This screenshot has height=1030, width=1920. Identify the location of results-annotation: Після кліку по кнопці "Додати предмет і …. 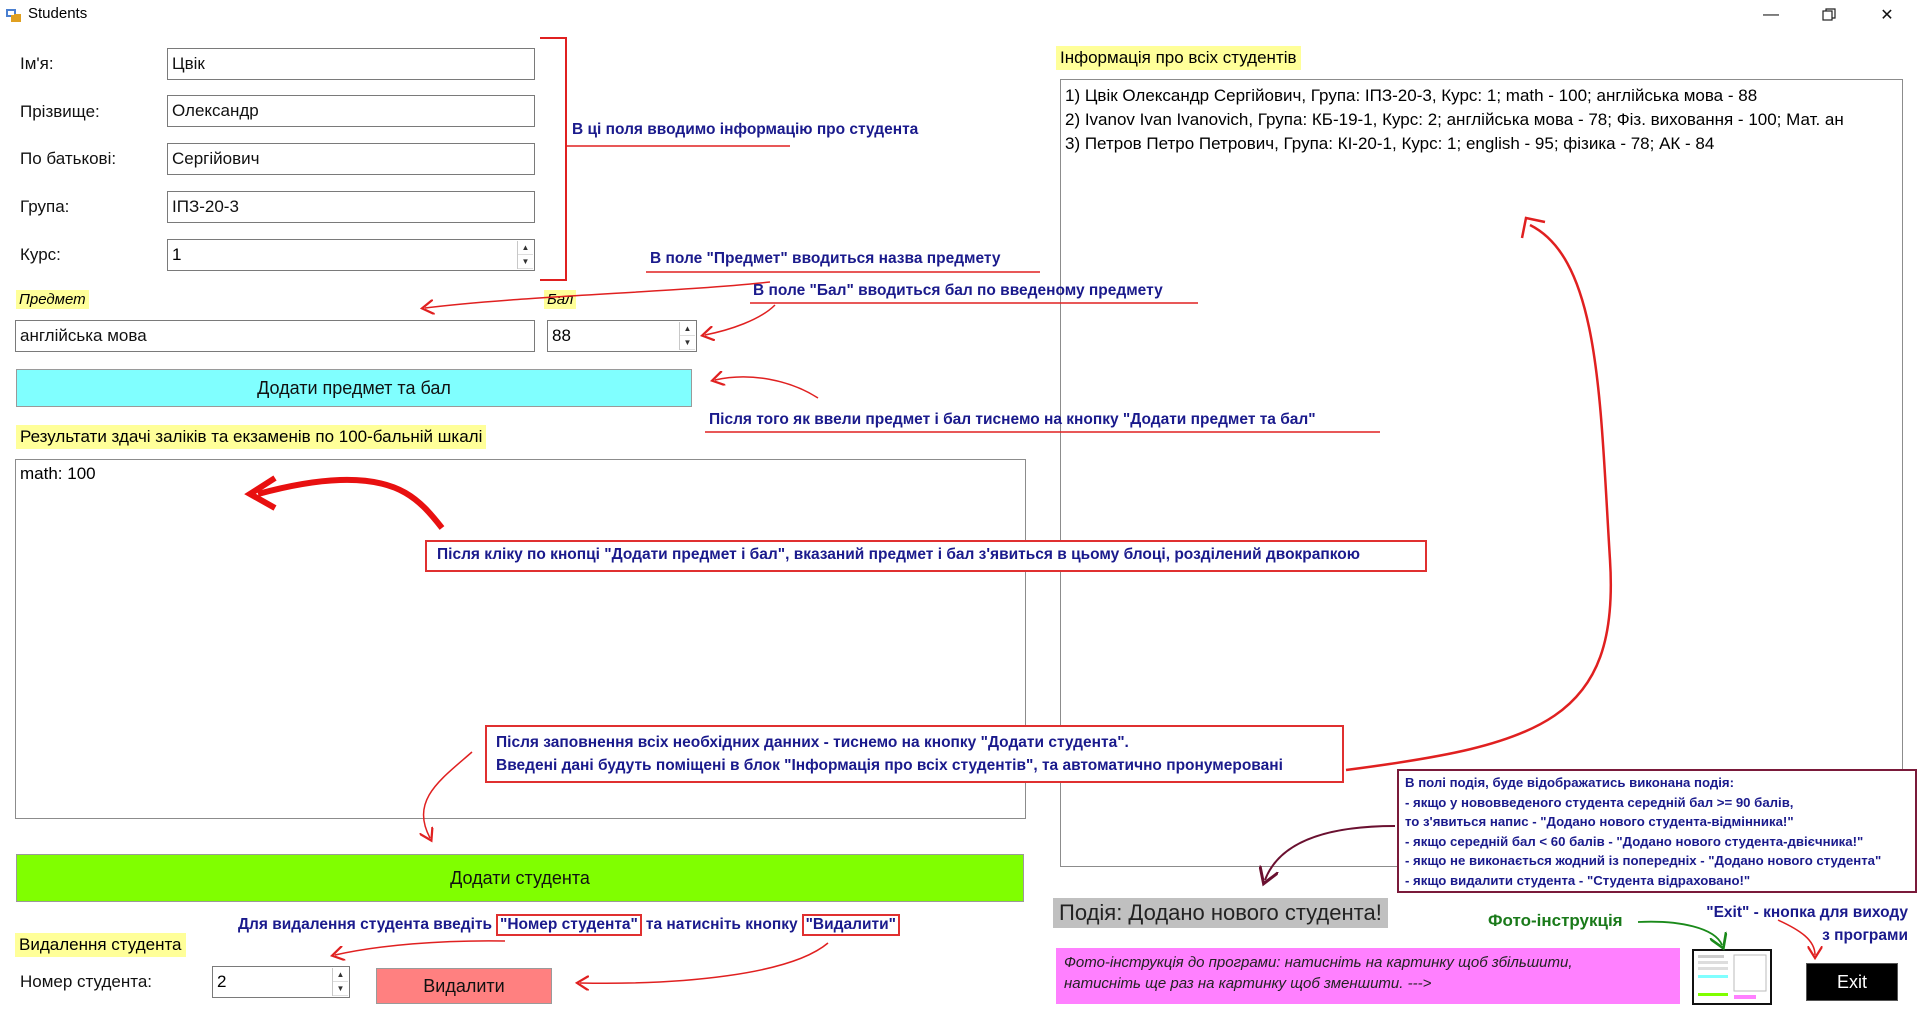
(926, 556).